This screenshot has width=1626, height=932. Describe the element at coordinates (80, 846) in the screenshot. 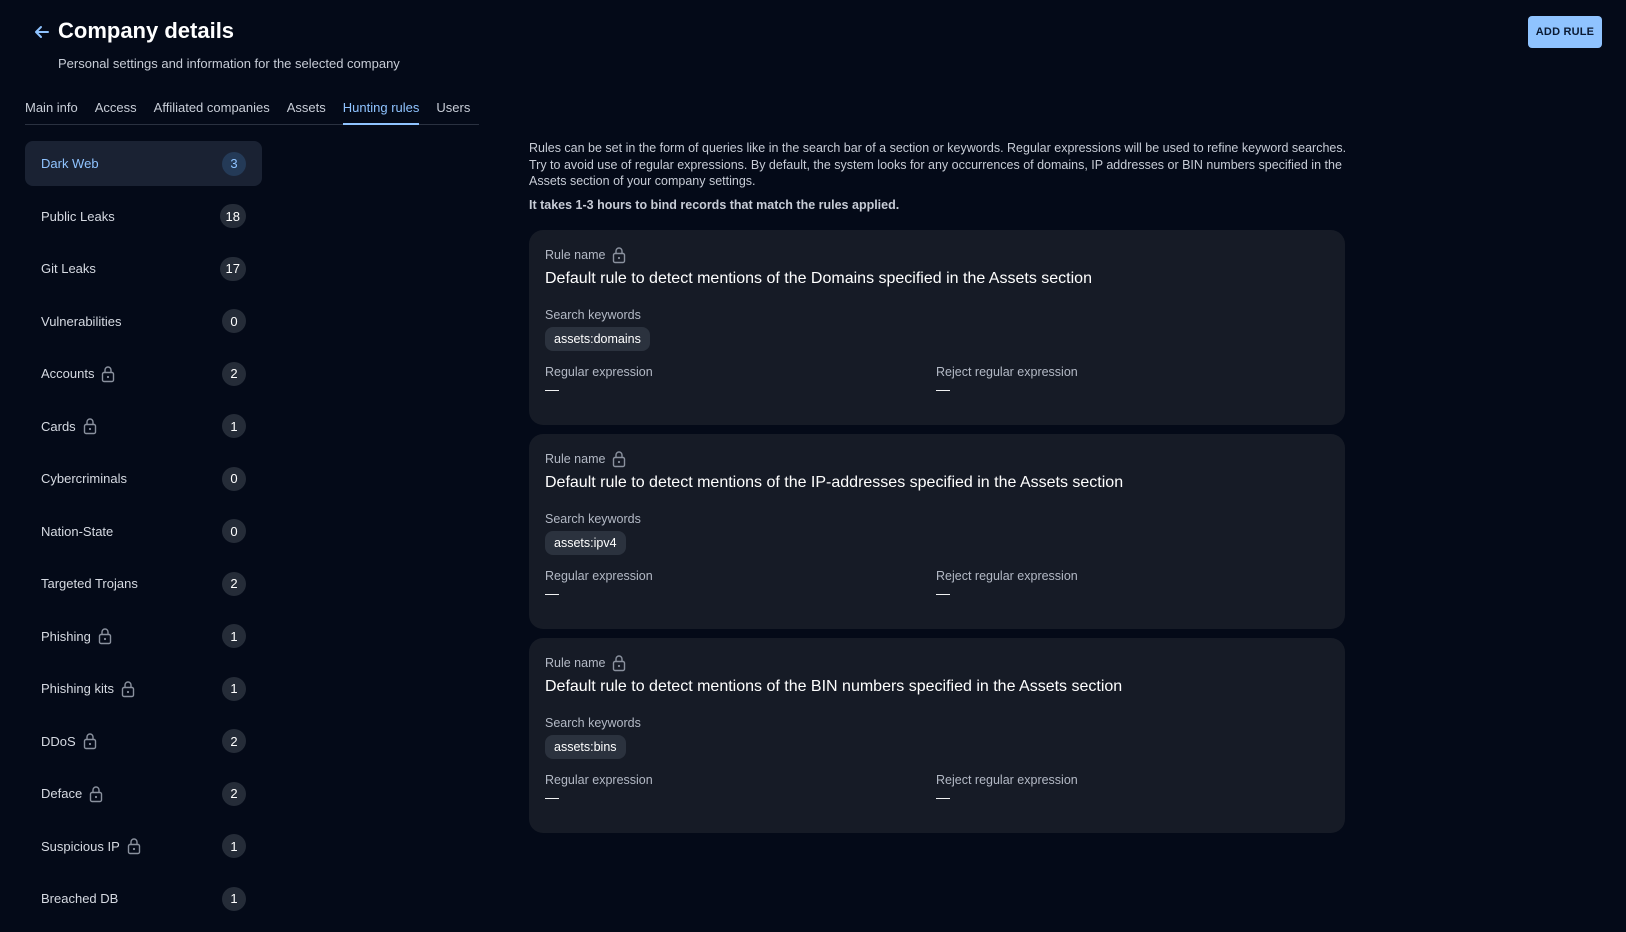

I see `sidebar-item-label: Suspicious IP` at that location.